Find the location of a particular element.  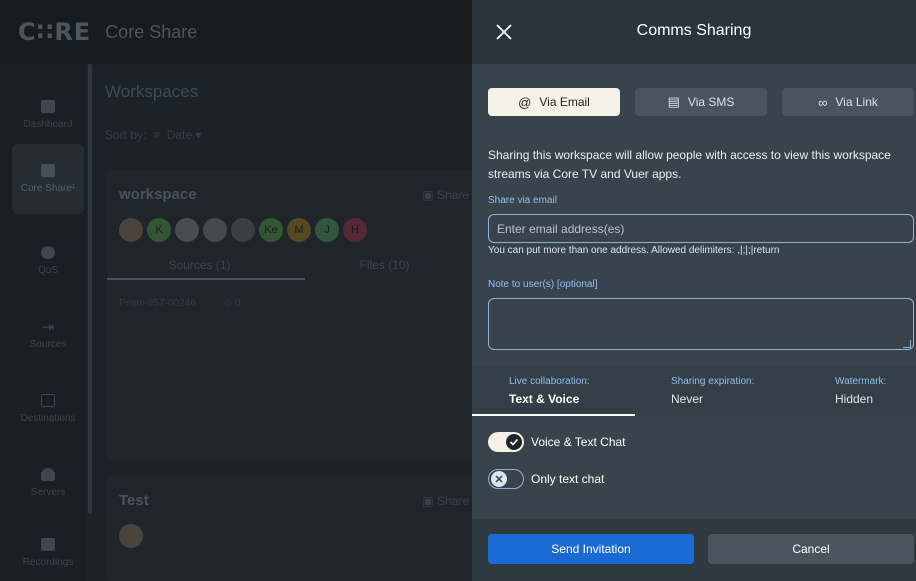

sms-icon: ▤ is located at coordinates (673, 101).